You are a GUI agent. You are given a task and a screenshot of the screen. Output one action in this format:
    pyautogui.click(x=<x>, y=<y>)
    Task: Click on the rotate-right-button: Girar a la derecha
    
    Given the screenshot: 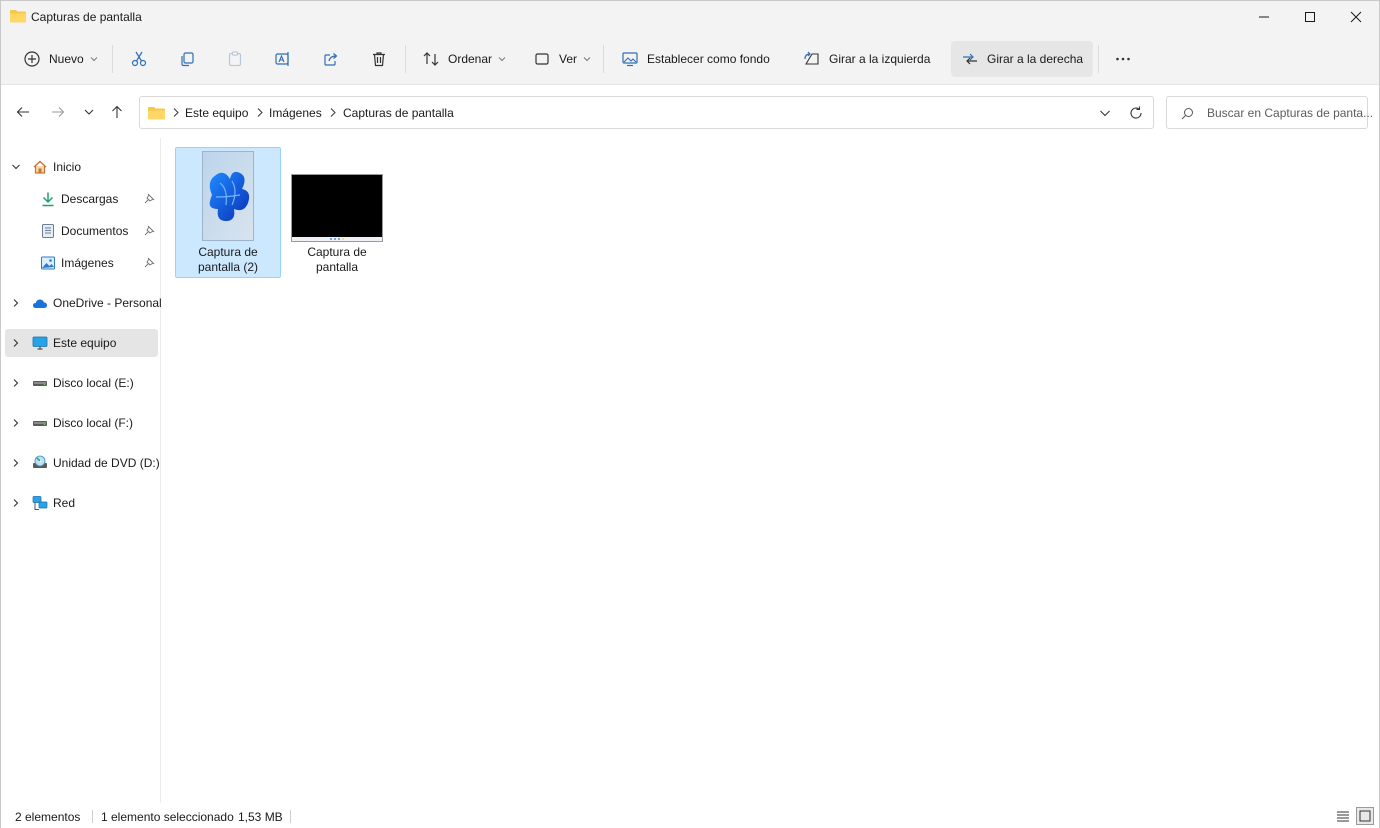 What is the action you would take?
    pyautogui.click(x=1022, y=59)
    